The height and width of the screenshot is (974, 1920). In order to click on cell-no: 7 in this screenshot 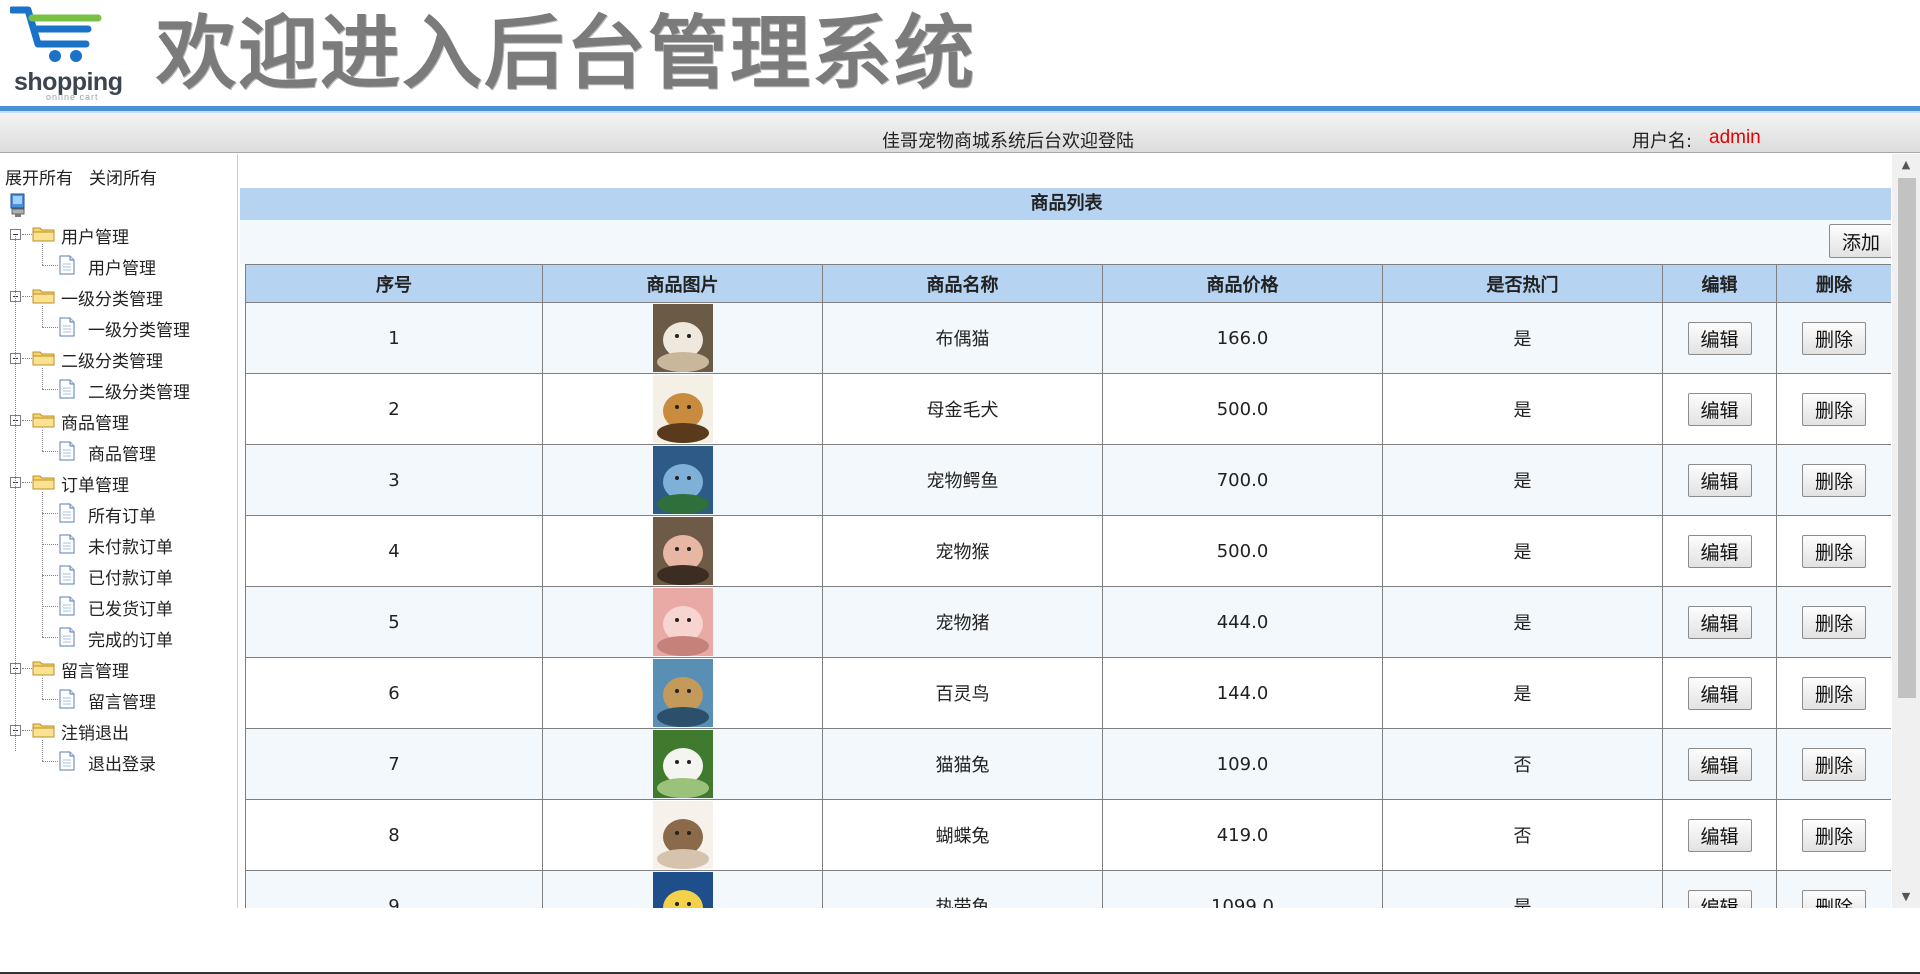, I will do `click(394, 764)`.